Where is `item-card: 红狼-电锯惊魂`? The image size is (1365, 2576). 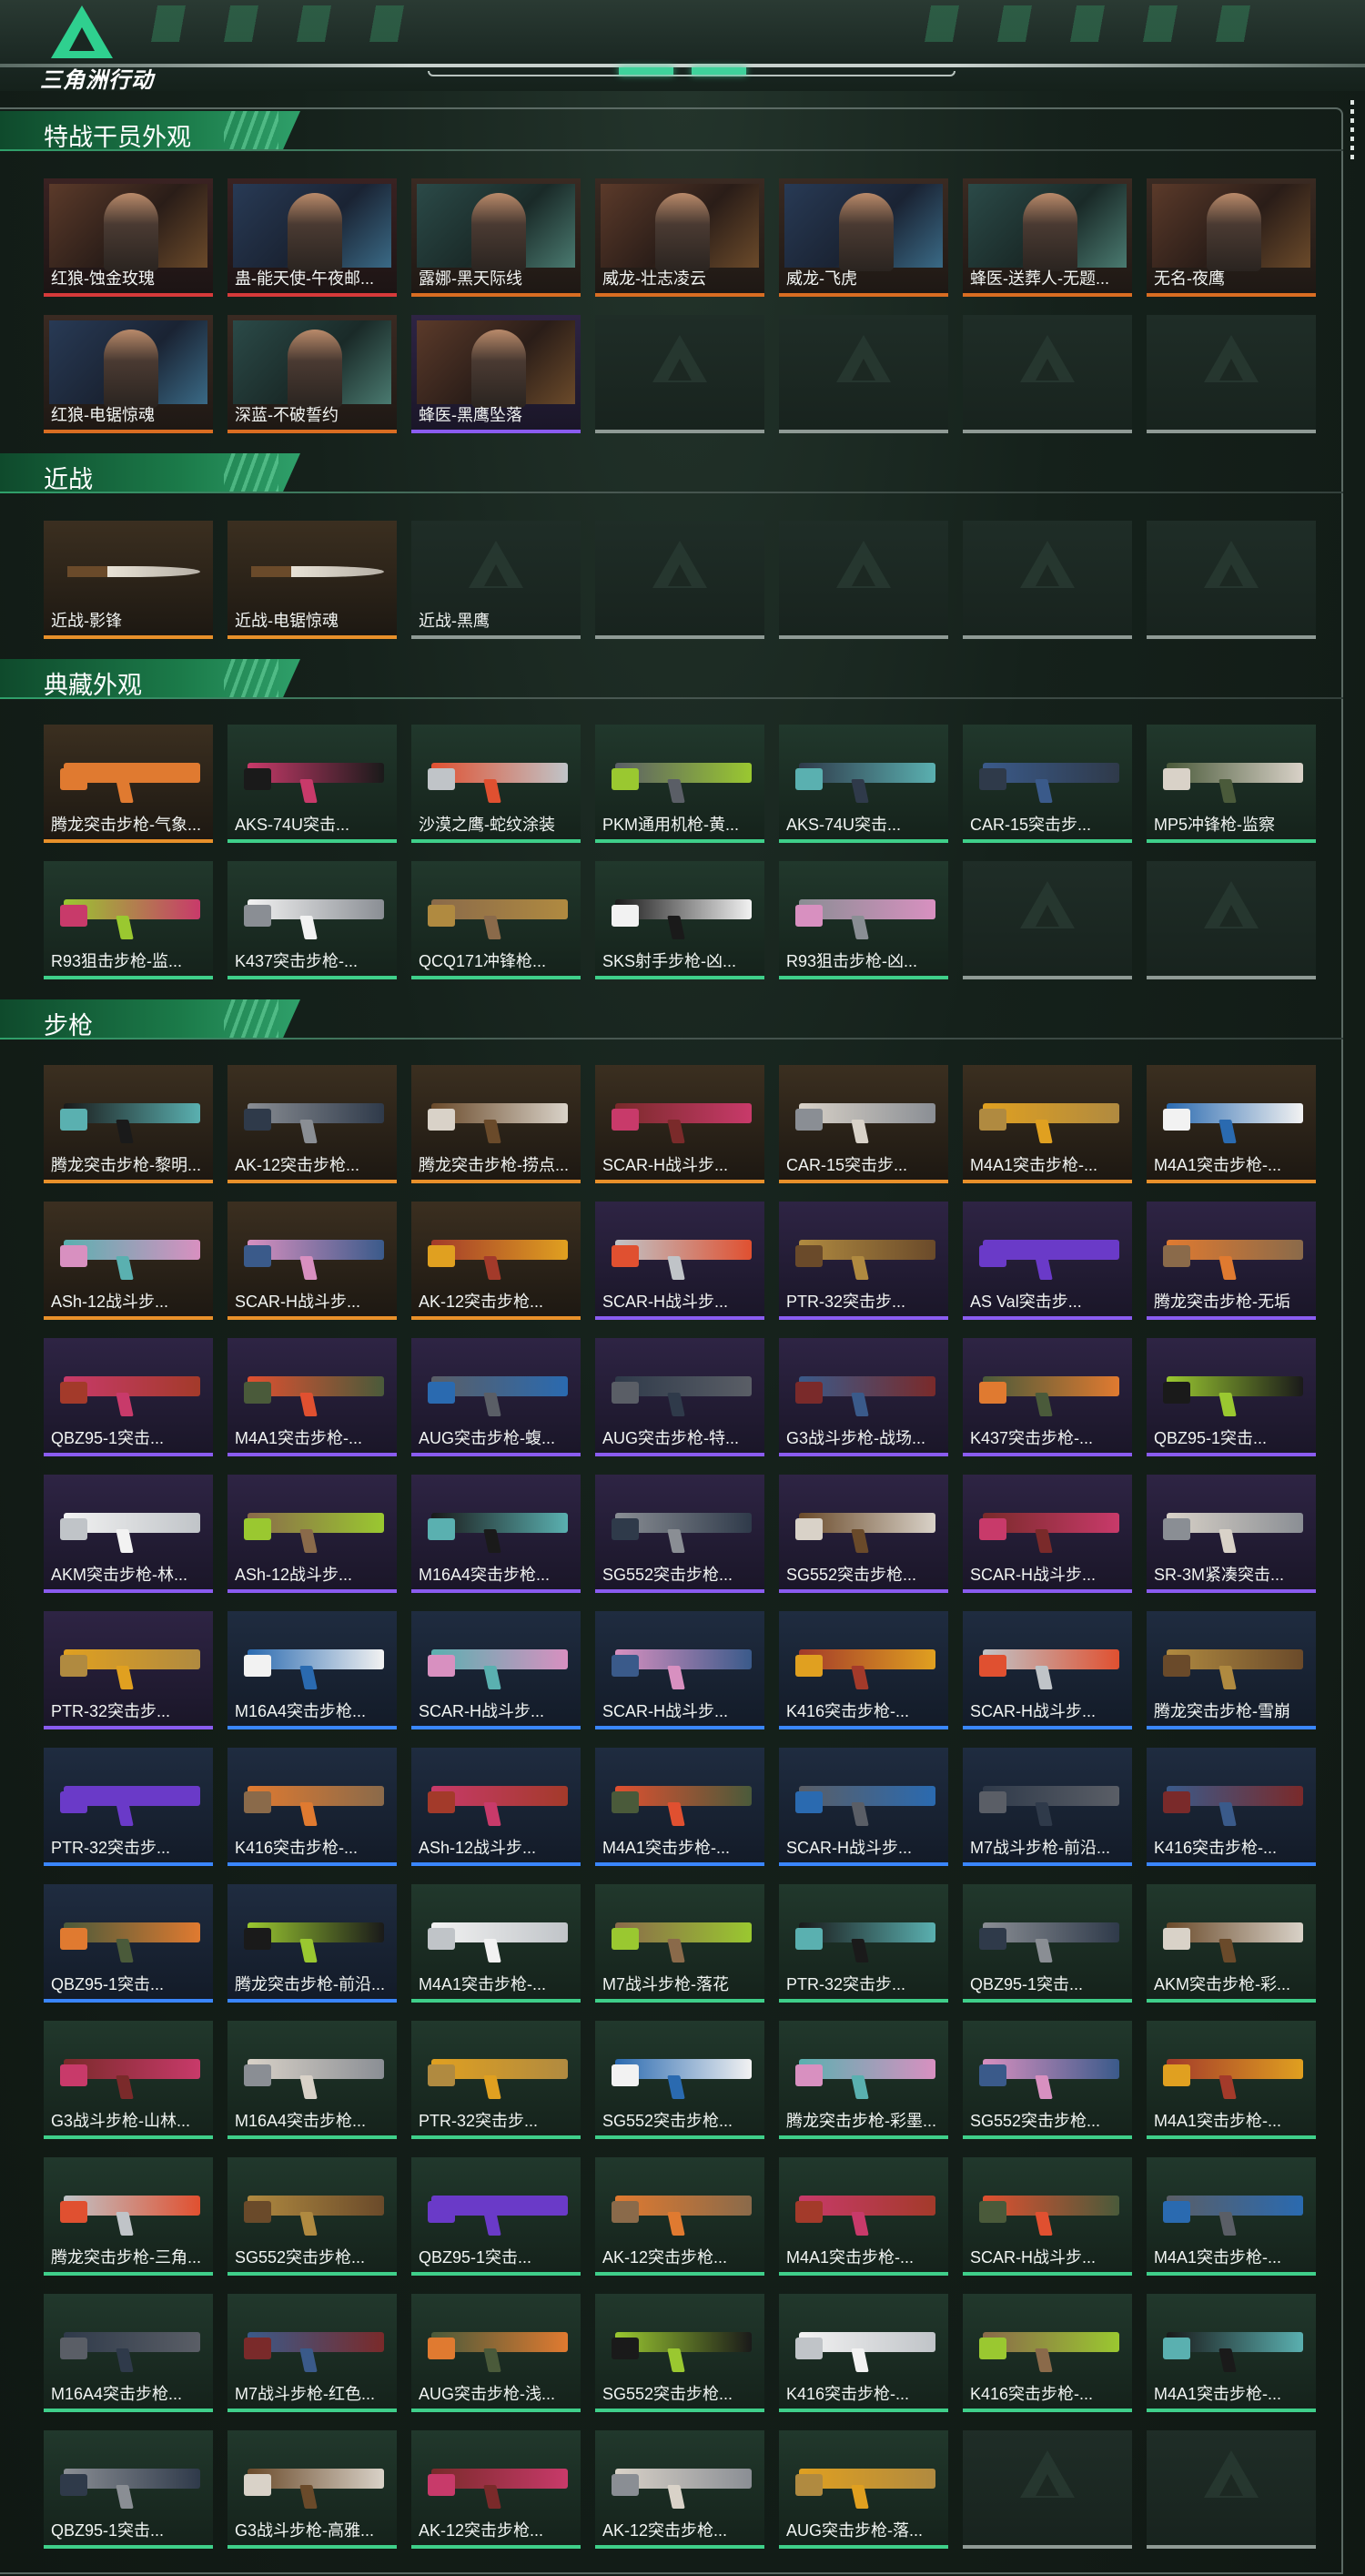
item-card: 红狼-电锯惊魂 is located at coordinates (128, 374).